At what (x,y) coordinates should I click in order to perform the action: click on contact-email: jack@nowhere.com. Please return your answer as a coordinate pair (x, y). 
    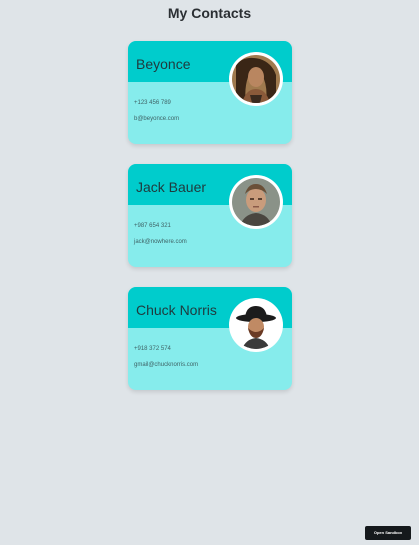
    Looking at the image, I should click on (160, 242).